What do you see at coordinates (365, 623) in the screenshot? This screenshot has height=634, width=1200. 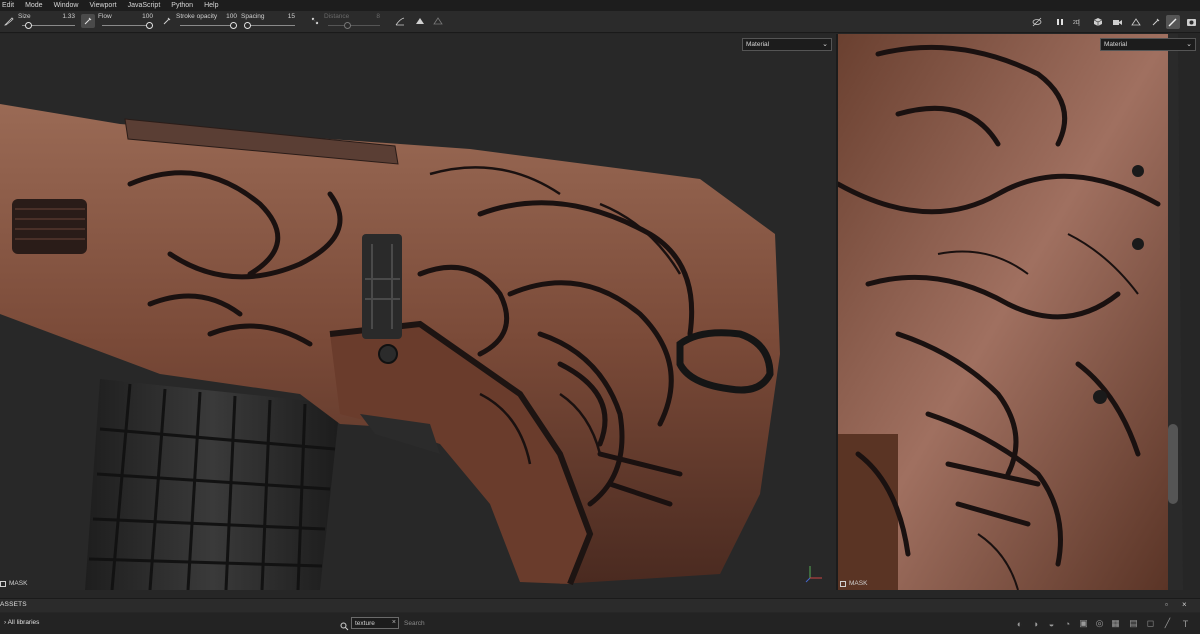 I see `search-tag-text: texture` at bounding box center [365, 623].